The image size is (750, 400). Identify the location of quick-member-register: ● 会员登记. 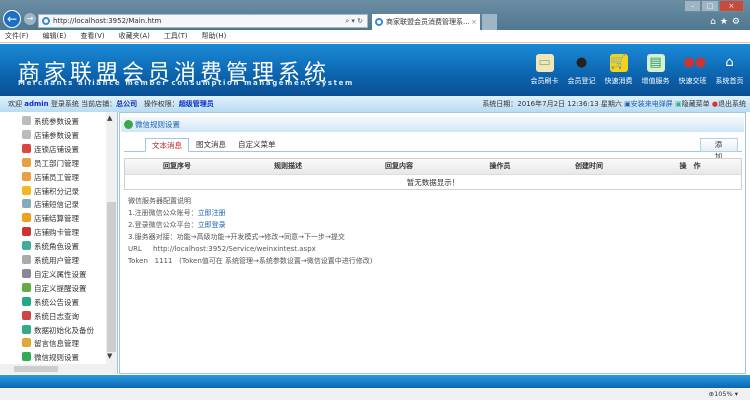
(581, 70).